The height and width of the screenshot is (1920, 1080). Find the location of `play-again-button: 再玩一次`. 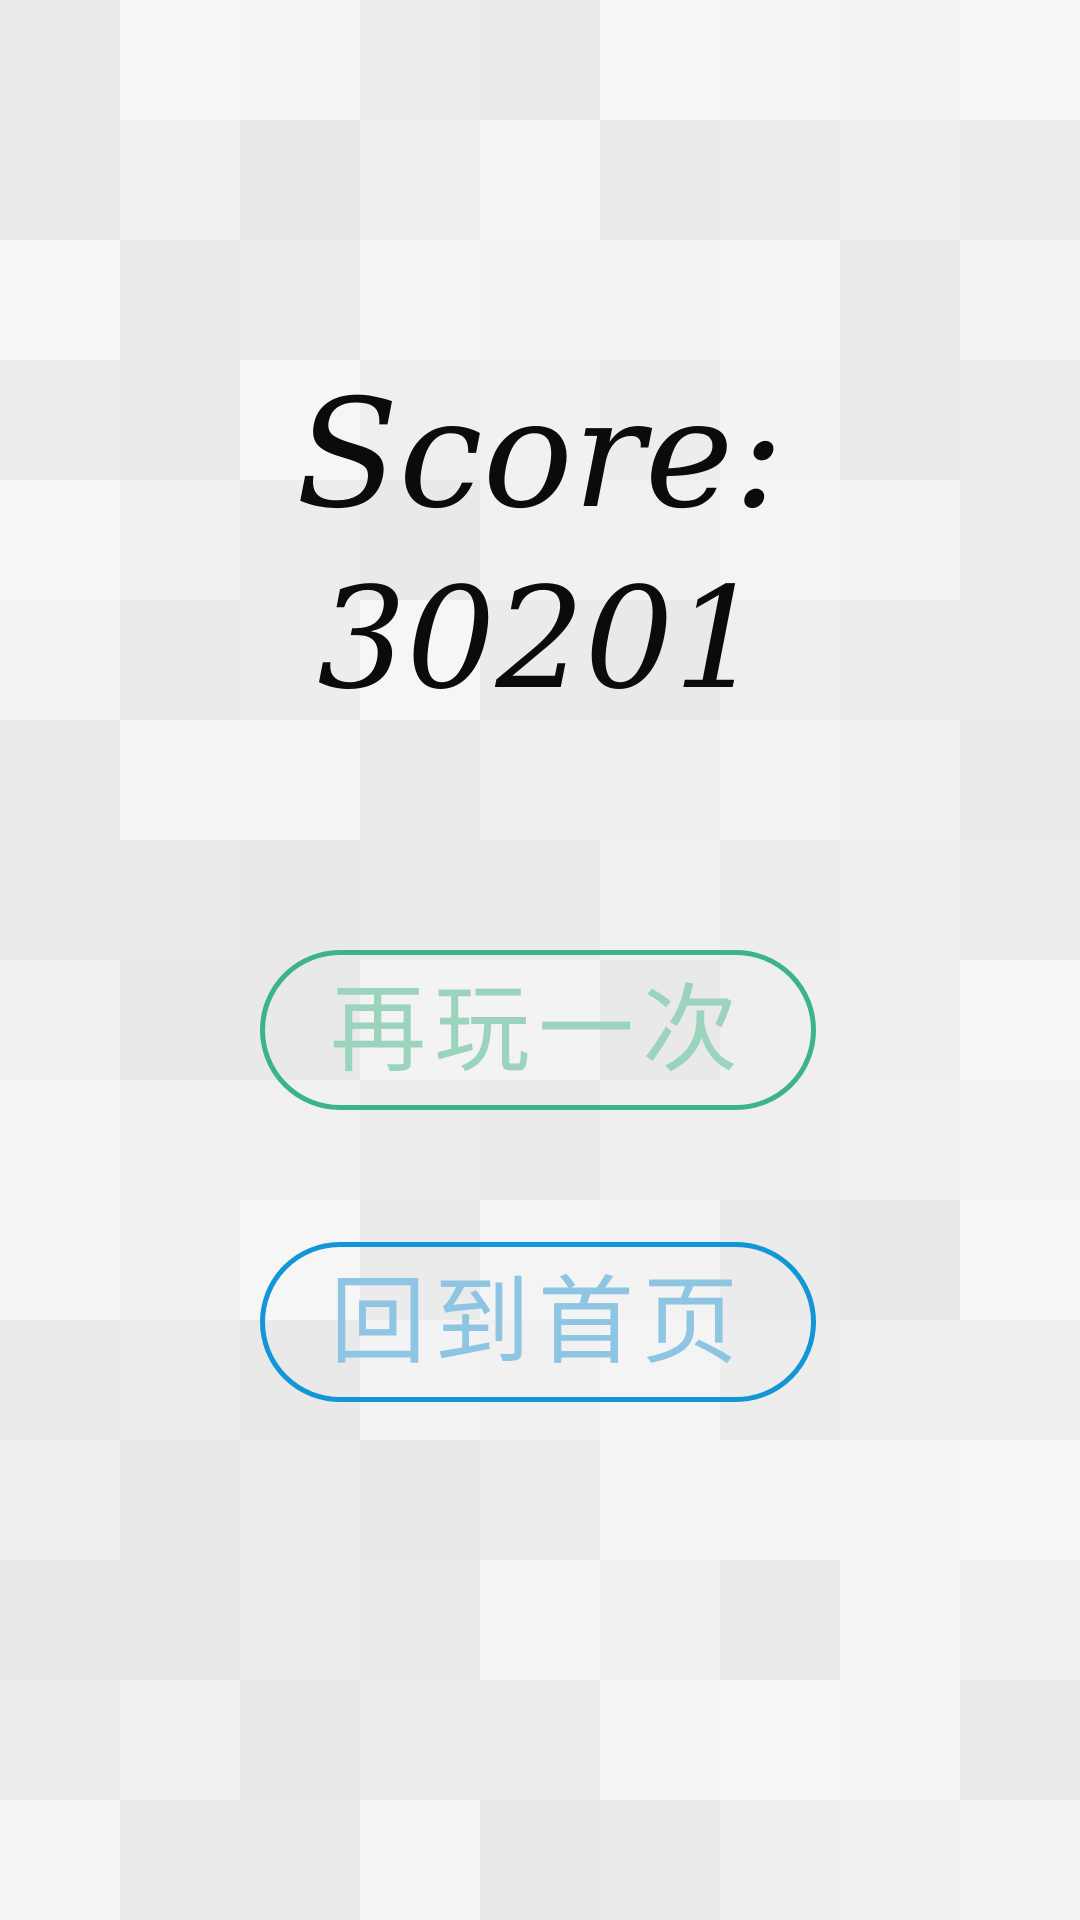

play-again-button: 再玩一次 is located at coordinates (538, 1030).